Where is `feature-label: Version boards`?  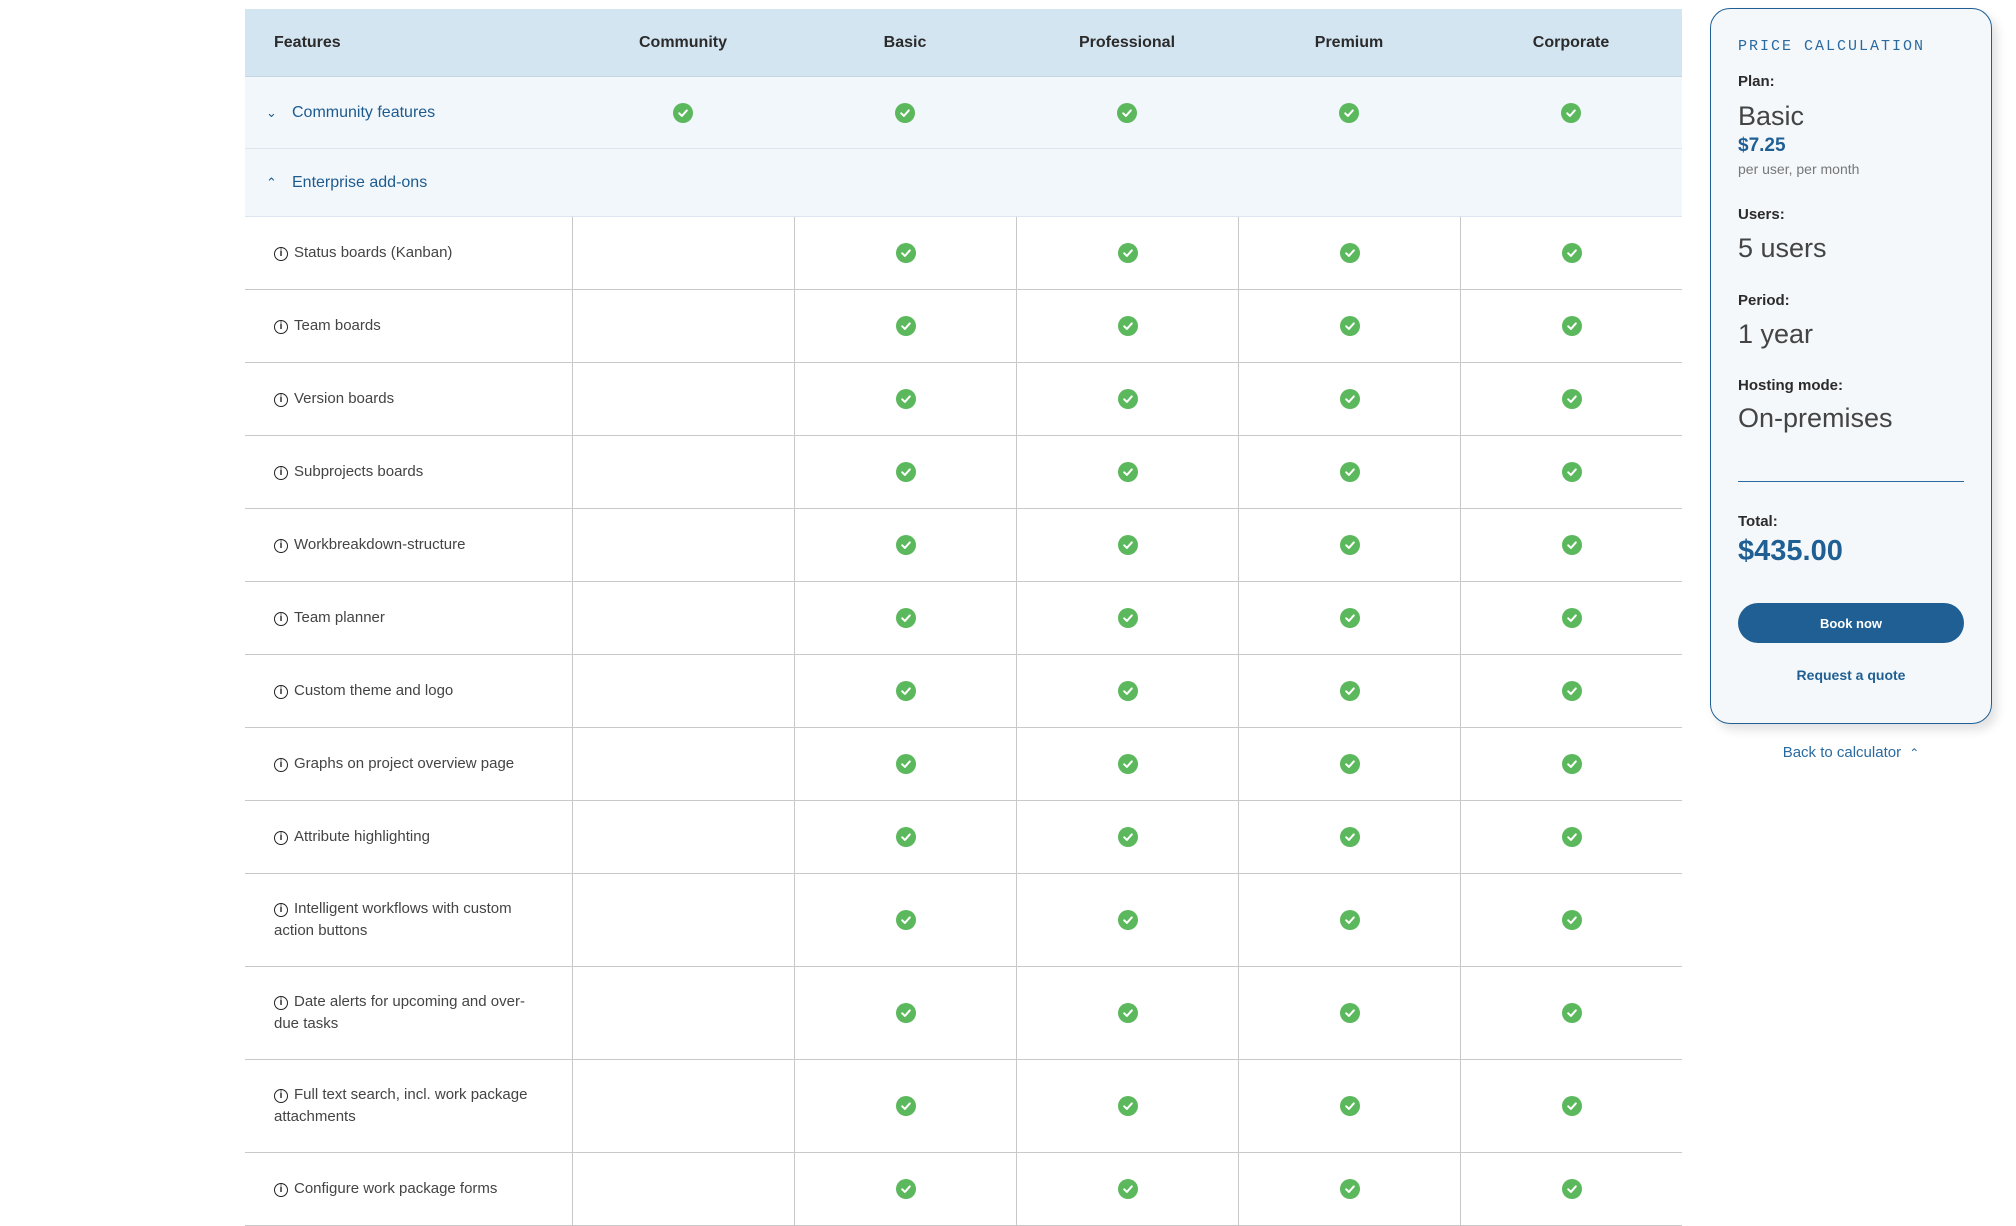 feature-label: Version boards is located at coordinates (344, 398).